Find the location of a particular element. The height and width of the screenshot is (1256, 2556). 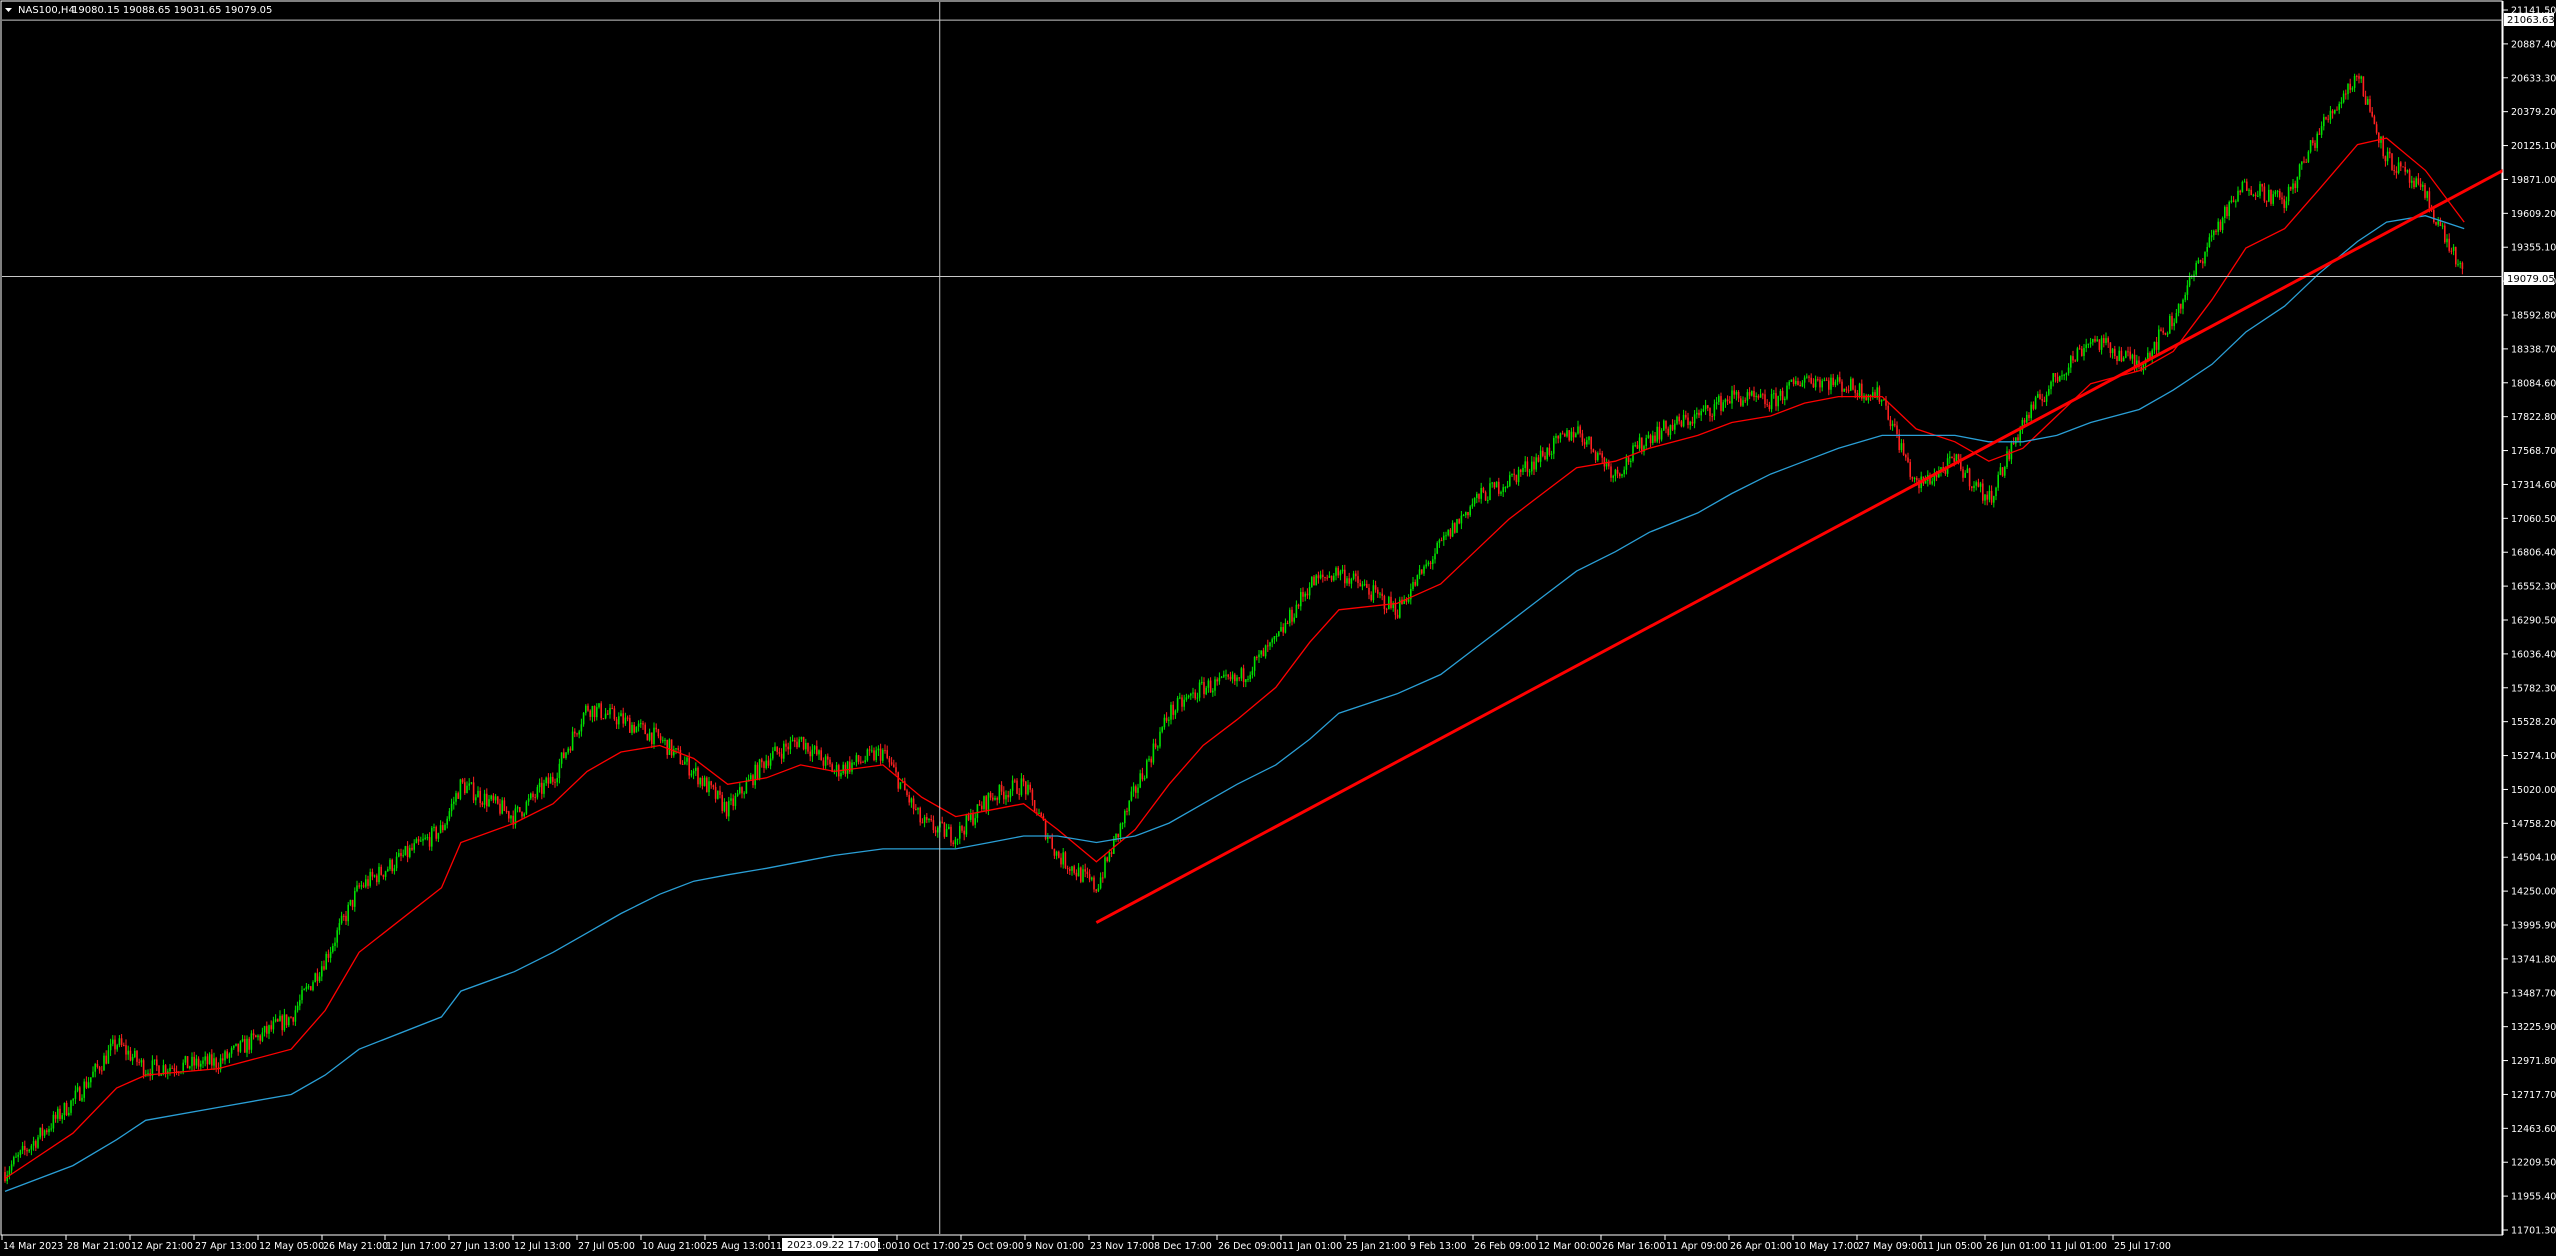

time-tick-label: 10 Oct 17:00 is located at coordinates (929, 1246).